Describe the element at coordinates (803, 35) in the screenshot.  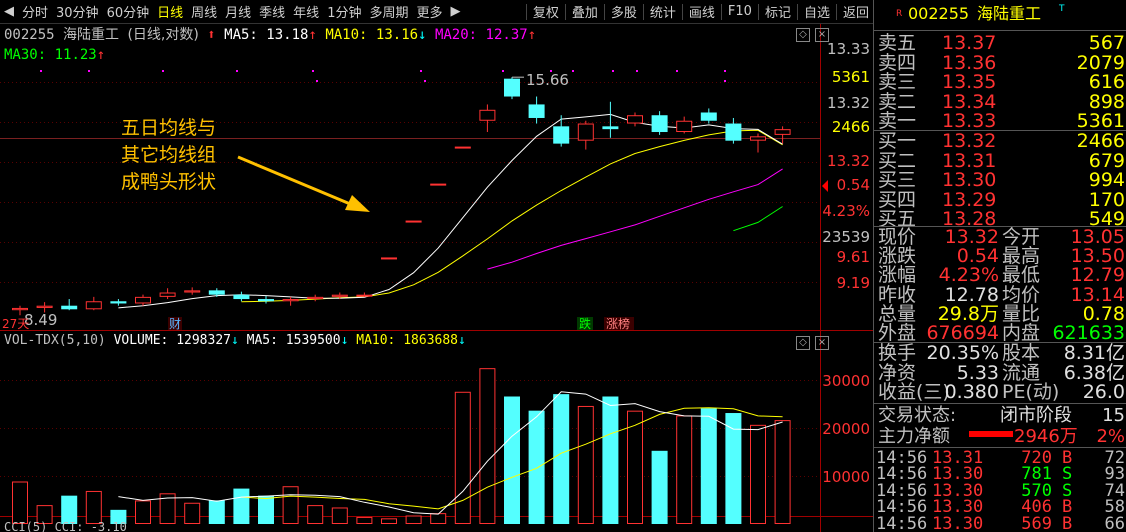
I see `collapse-icon: ◇` at that location.